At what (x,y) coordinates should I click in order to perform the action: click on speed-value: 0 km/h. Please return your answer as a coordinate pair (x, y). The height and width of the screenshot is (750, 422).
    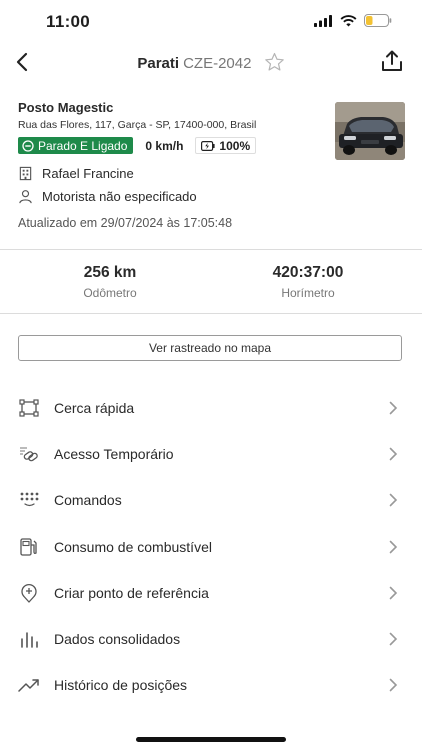
    Looking at the image, I should click on (164, 145).